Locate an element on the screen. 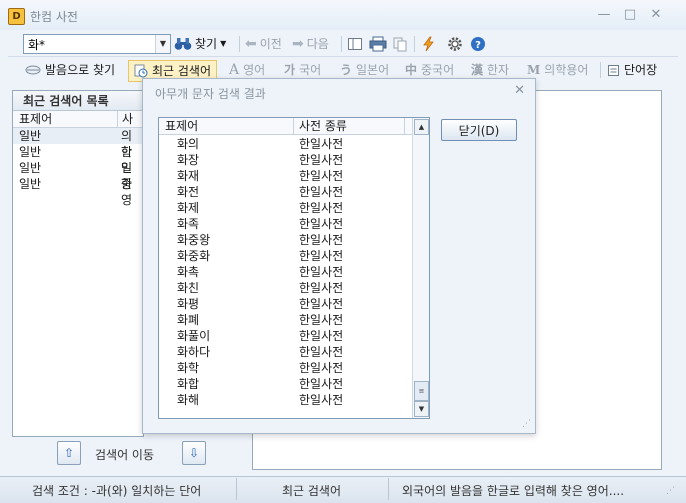  prev-button: ⬅ 이전 is located at coordinates (263, 44).